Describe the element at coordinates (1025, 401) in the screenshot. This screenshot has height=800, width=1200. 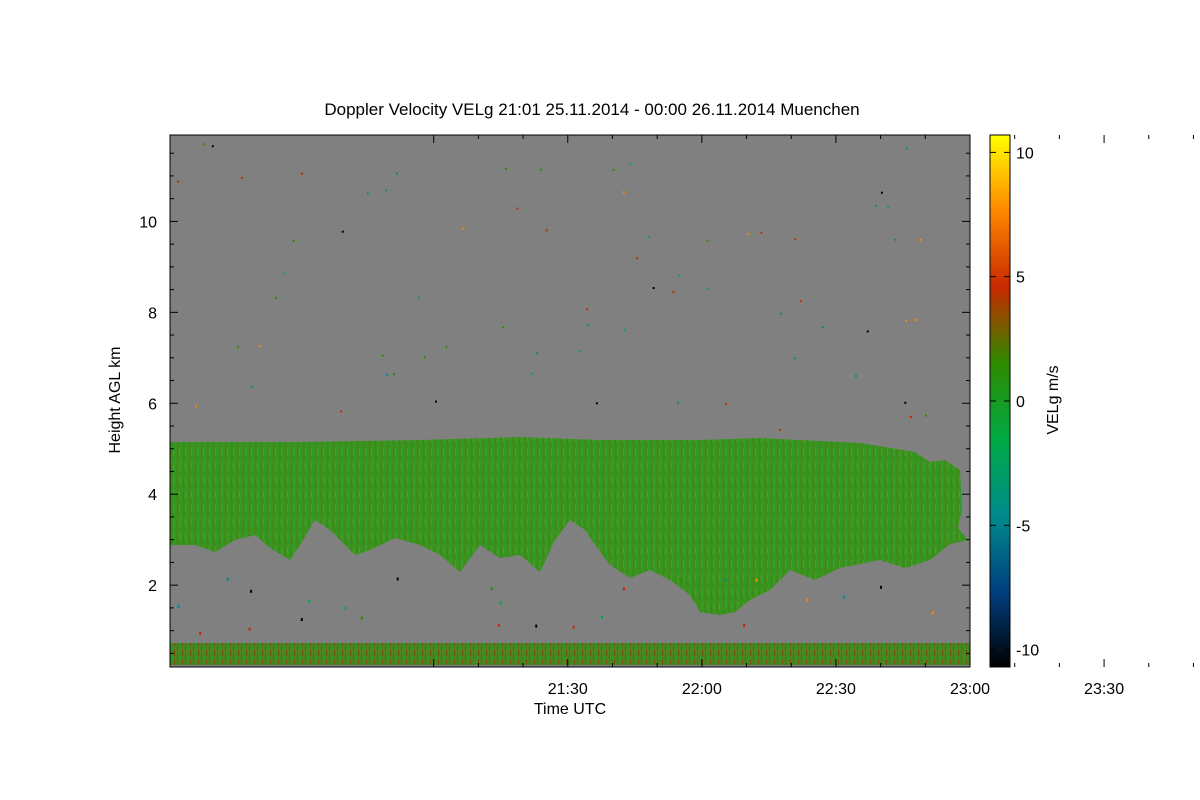
I see `colorbar: 10 5 0 -5 -10 VELg m/s` at that location.